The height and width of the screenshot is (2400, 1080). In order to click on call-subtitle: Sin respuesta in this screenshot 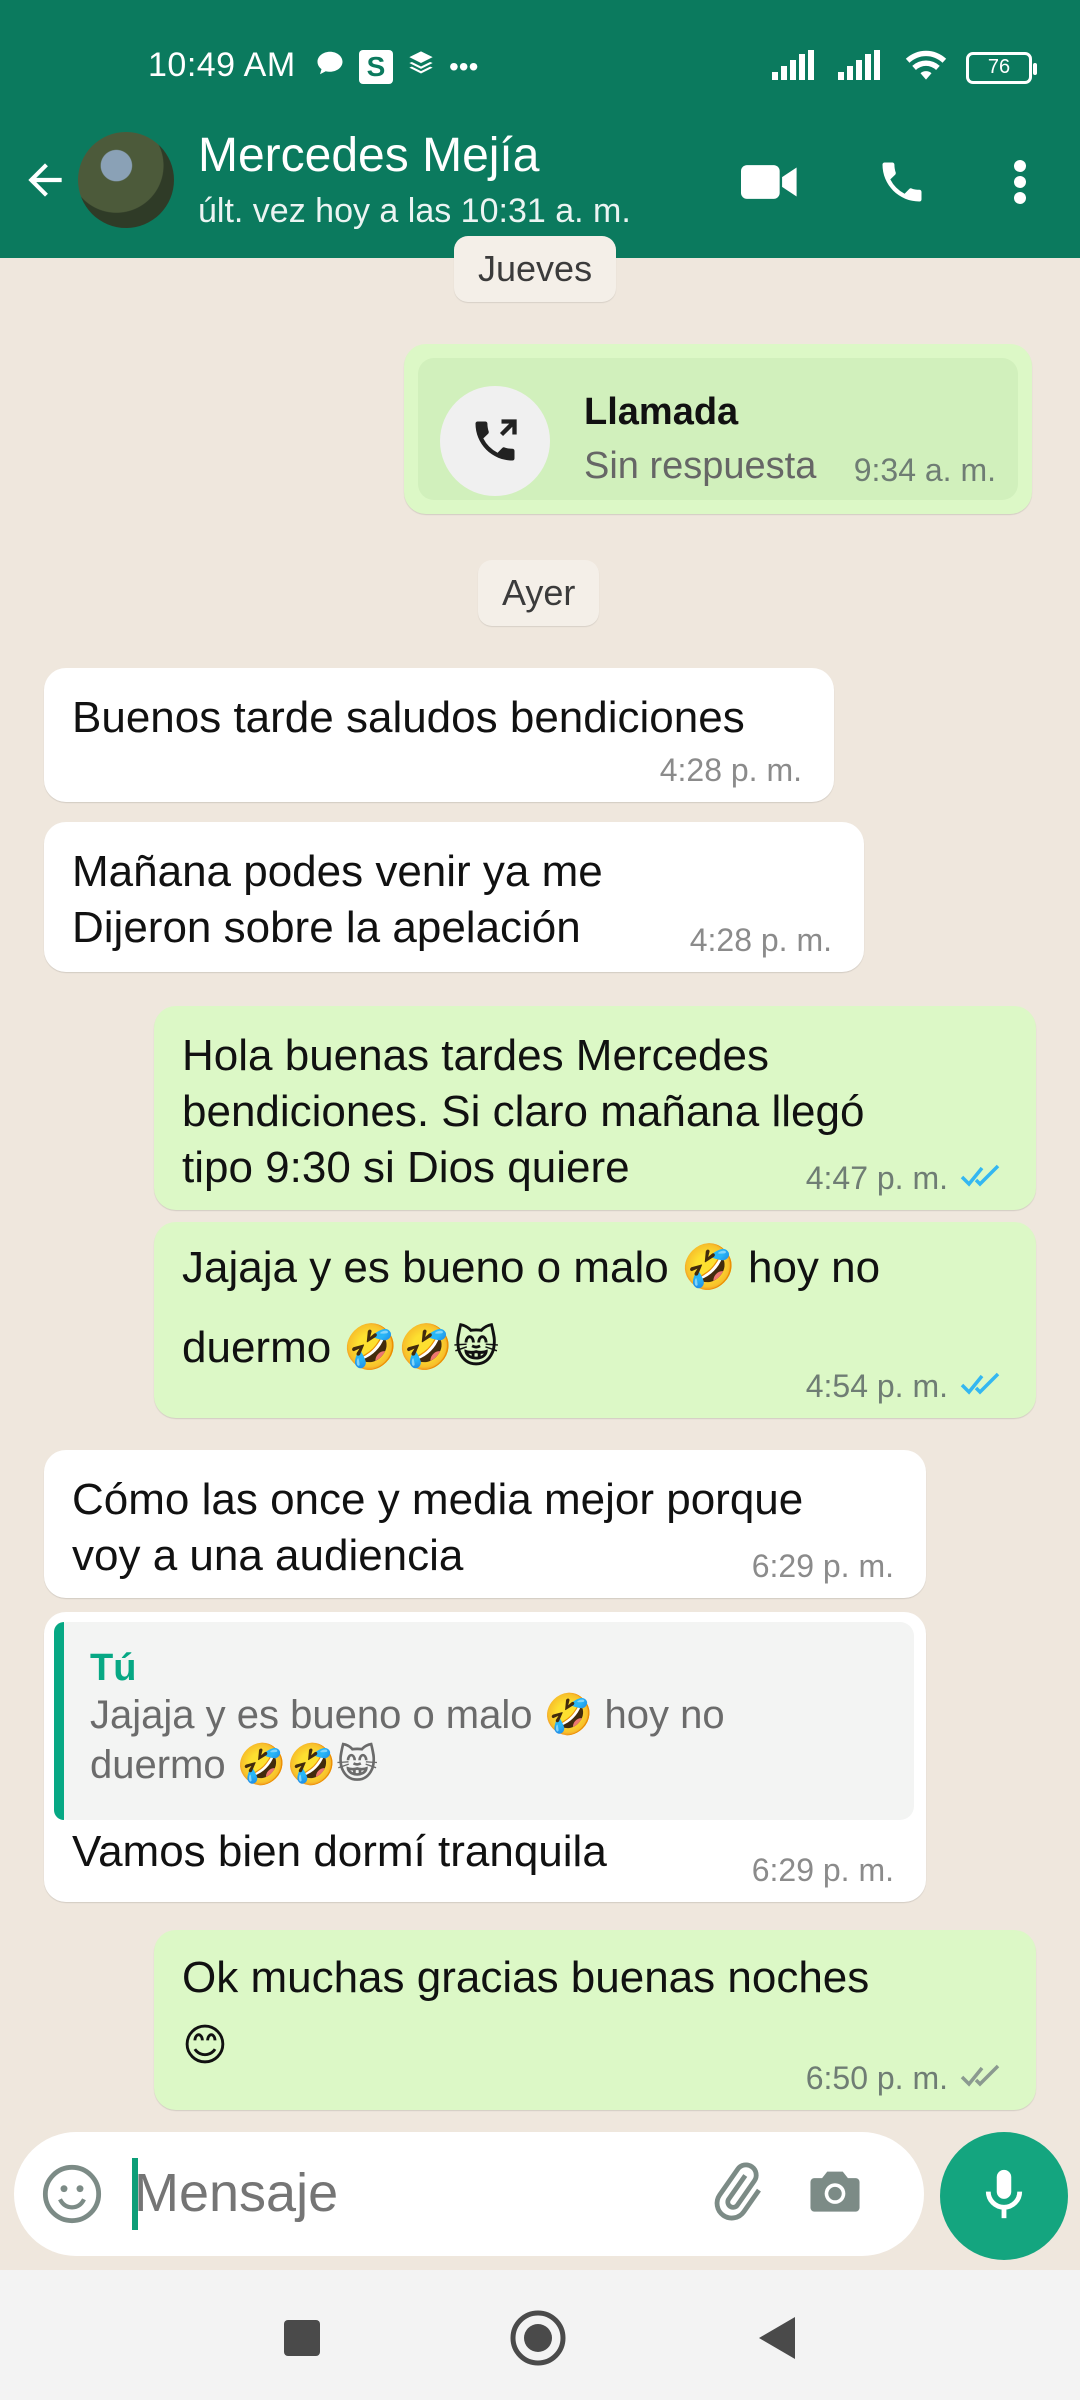, I will do `click(700, 466)`.